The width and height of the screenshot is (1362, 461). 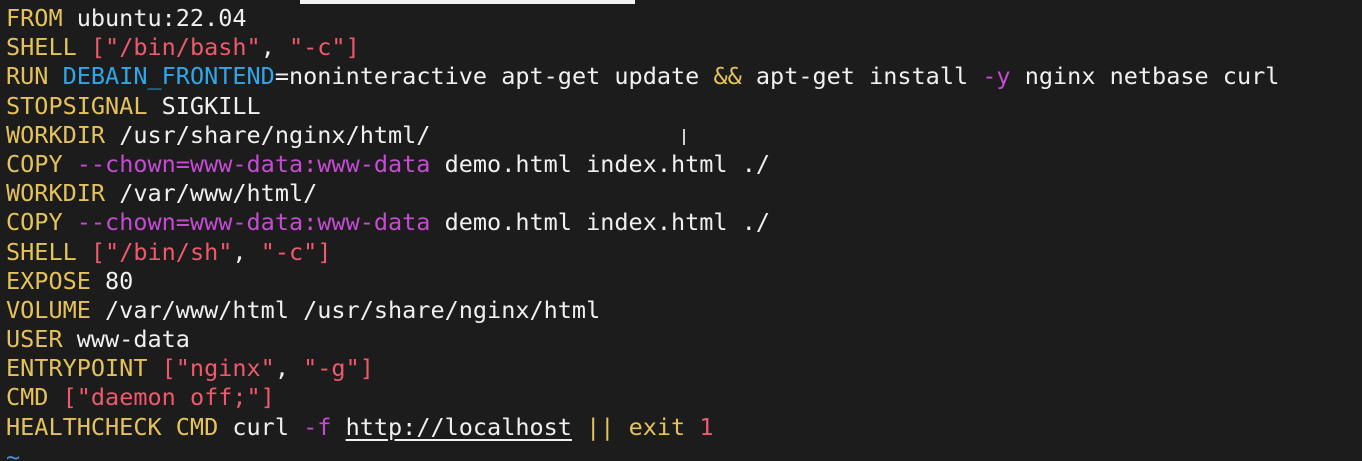 I want to click on code-token-txt: /var/www/html /usr/share/nginx/html, so click(x=345, y=309).